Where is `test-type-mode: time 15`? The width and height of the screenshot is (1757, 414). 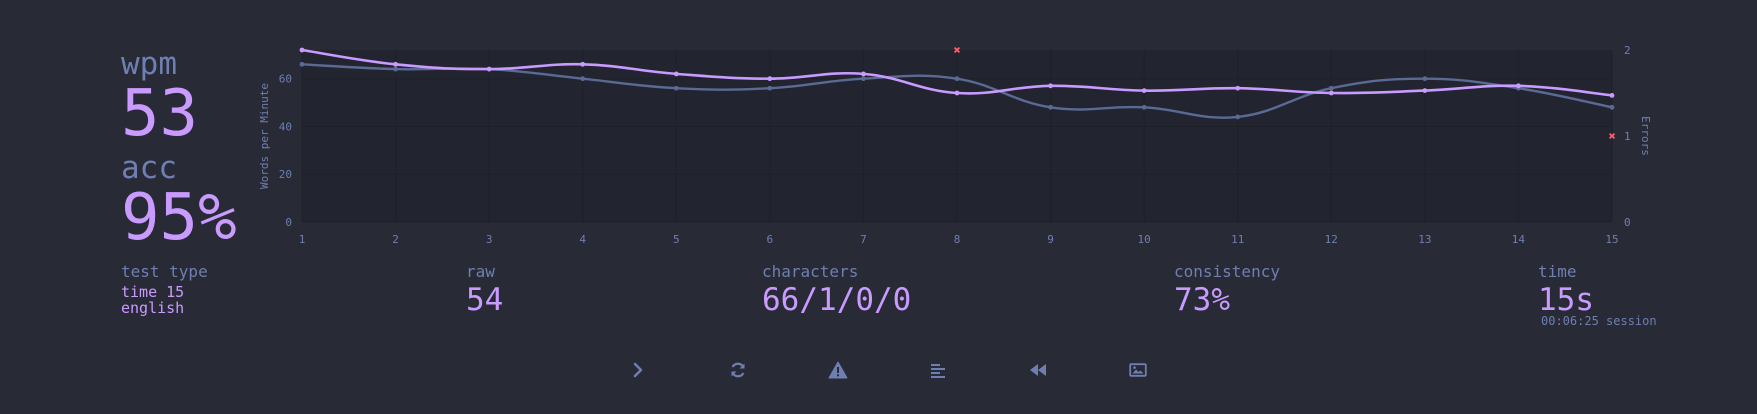
test-type-mode: time 15 is located at coordinates (153, 292).